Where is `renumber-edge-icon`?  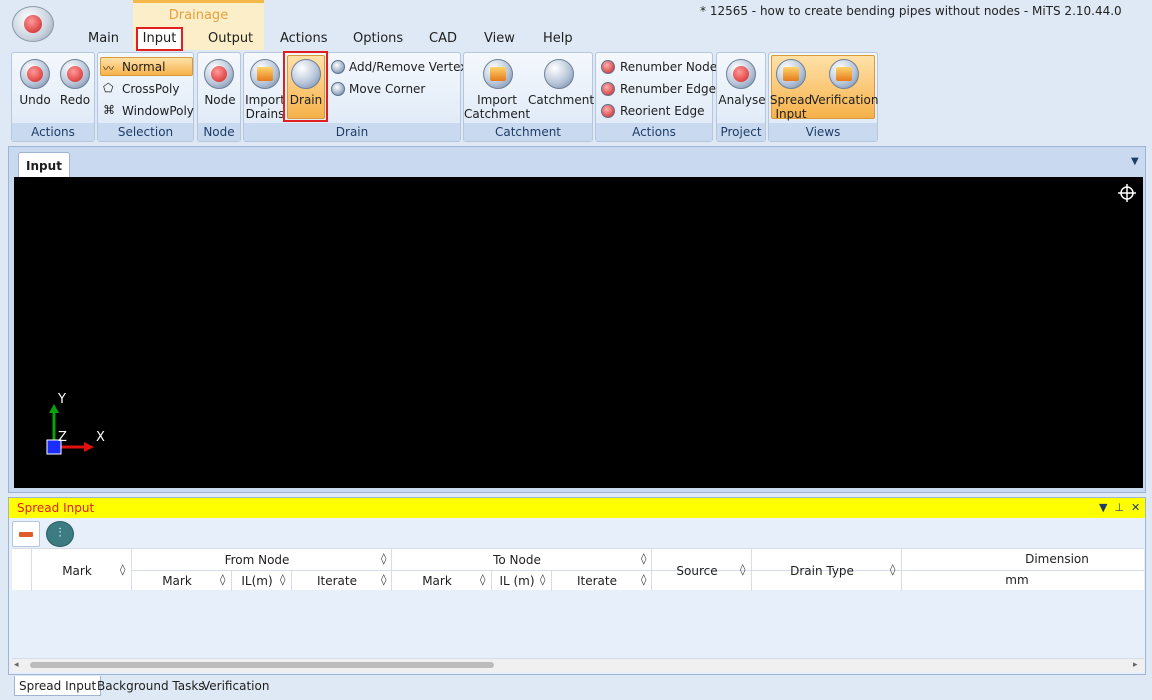 renumber-edge-icon is located at coordinates (608, 89).